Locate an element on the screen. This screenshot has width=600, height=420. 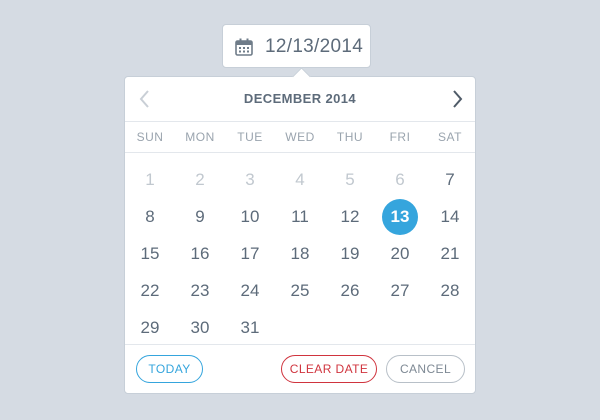
calendar-day: 24 is located at coordinates (250, 291).